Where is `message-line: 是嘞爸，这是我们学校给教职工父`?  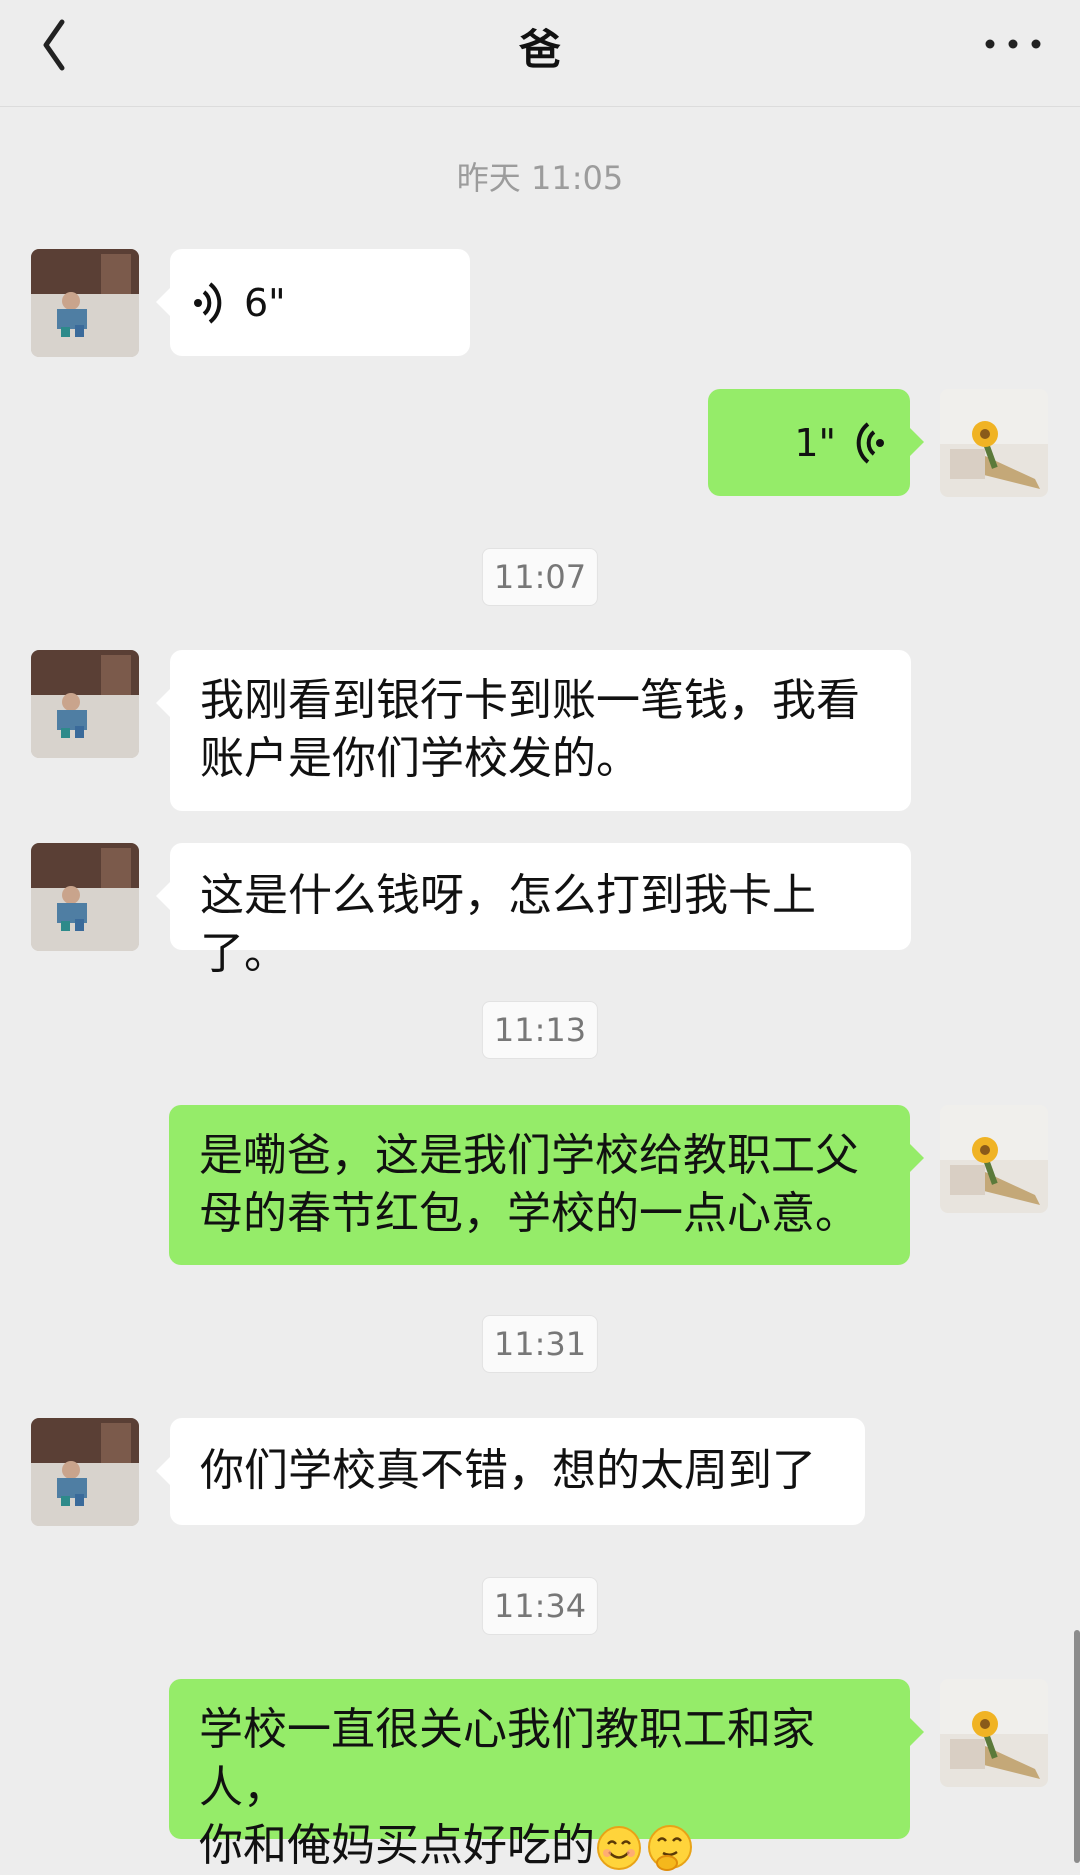
message-line: 是嘞爸，这是我们学校给教职工父 is located at coordinates (529, 1155).